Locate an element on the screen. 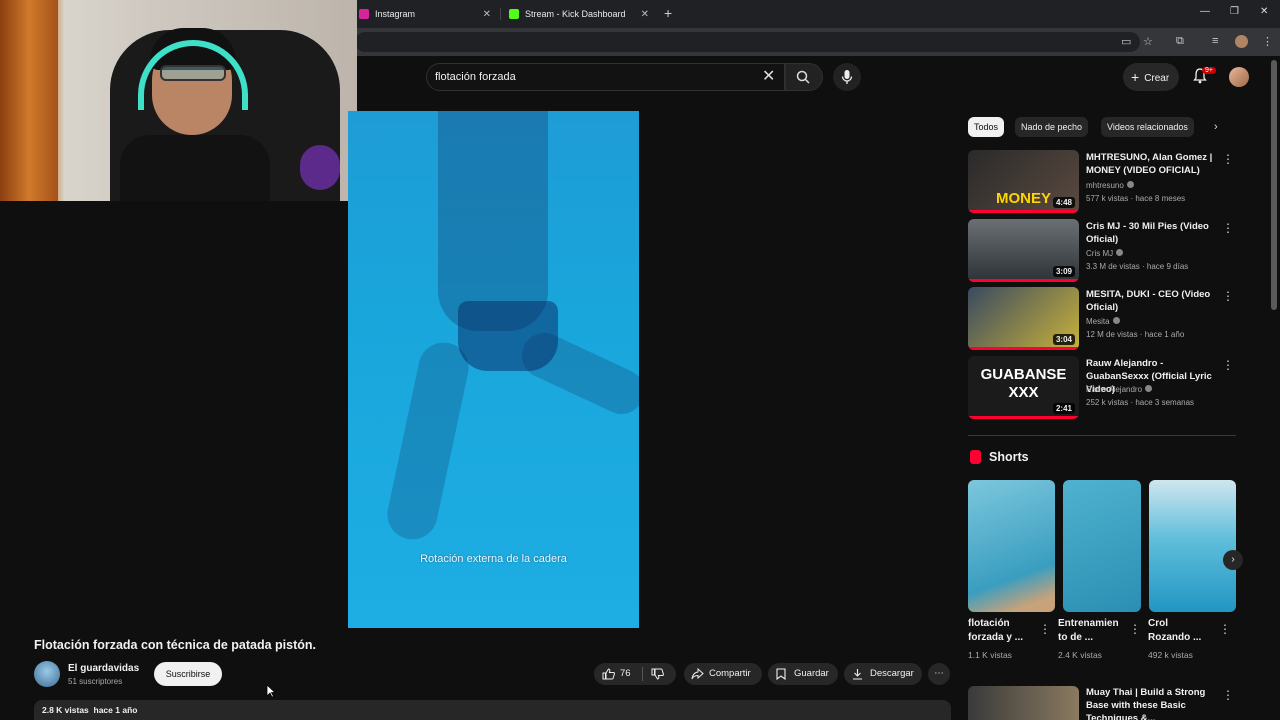  chip-todos: Todos is located at coordinates (986, 127).